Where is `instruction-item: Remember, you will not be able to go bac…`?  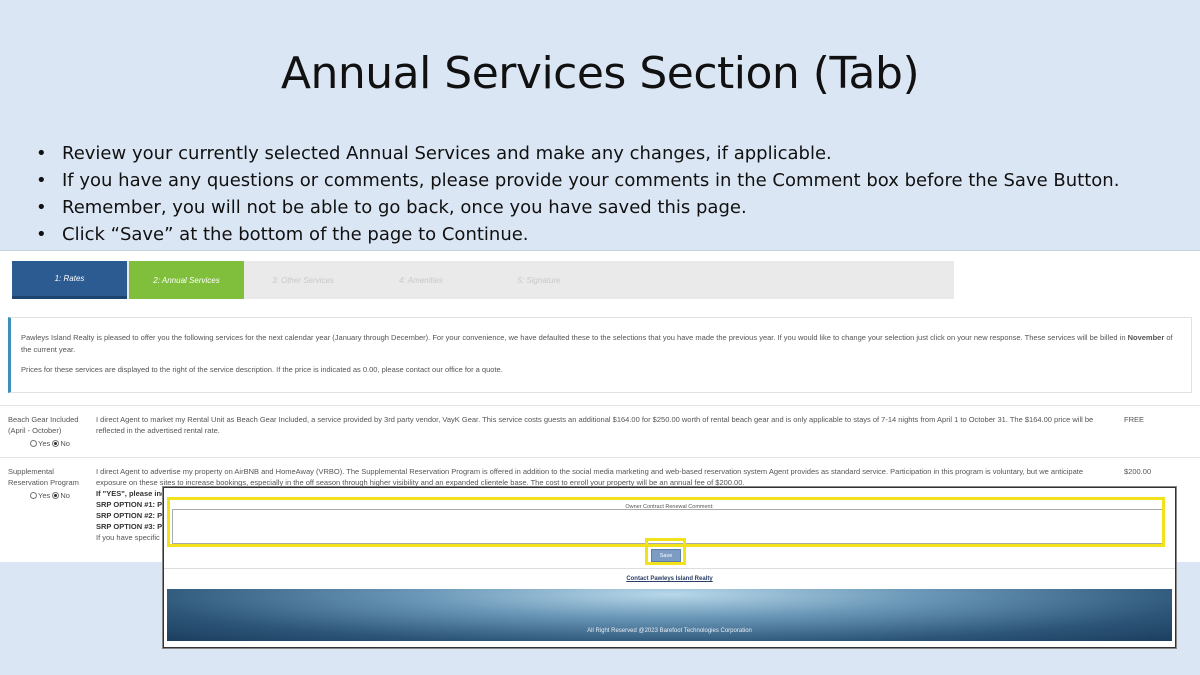
instruction-item: Remember, you will not be able to go bac… is located at coordinates (611, 207).